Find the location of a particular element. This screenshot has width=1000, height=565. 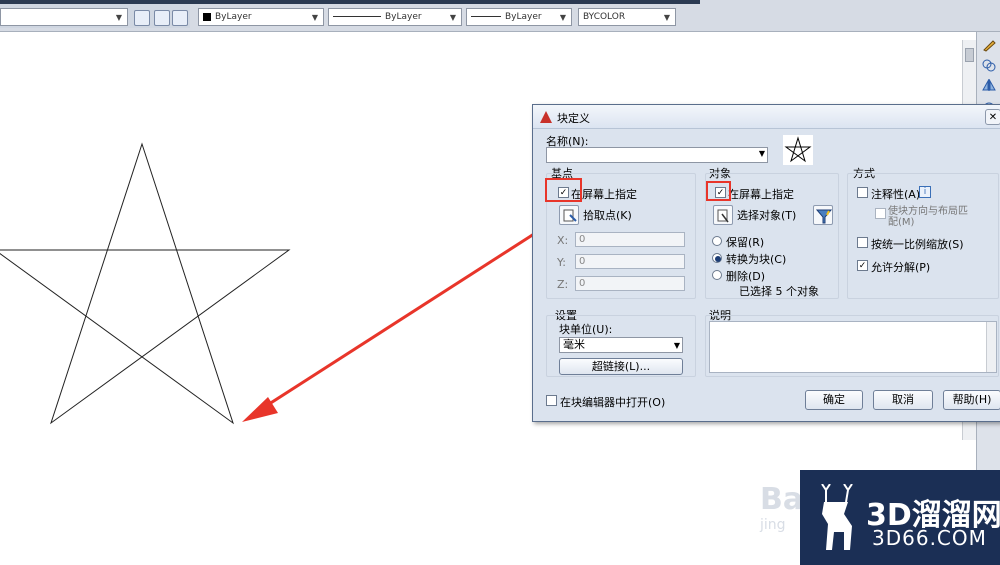

copy-icon is located at coordinates (989, 65).